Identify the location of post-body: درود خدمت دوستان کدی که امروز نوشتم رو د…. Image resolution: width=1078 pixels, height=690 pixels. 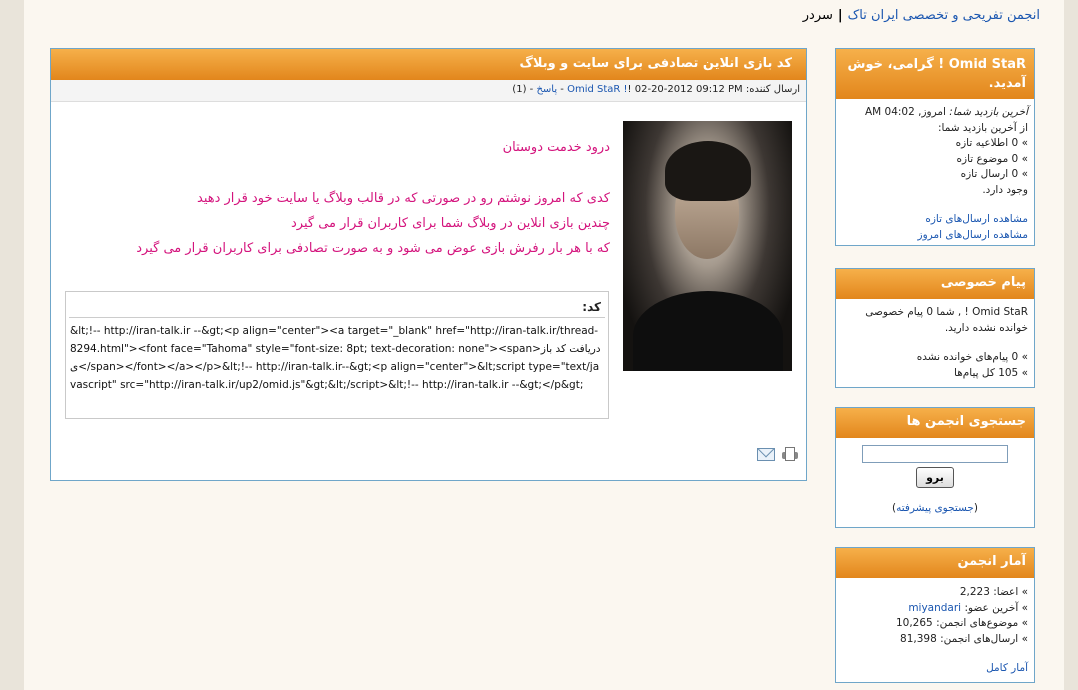
(330, 198).